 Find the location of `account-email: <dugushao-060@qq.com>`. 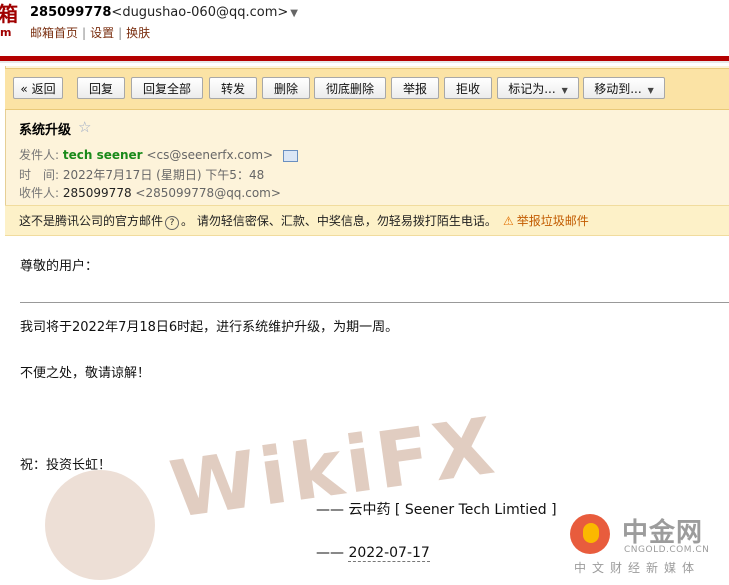

account-email: <dugushao-060@qq.com> is located at coordinates (200, 12).